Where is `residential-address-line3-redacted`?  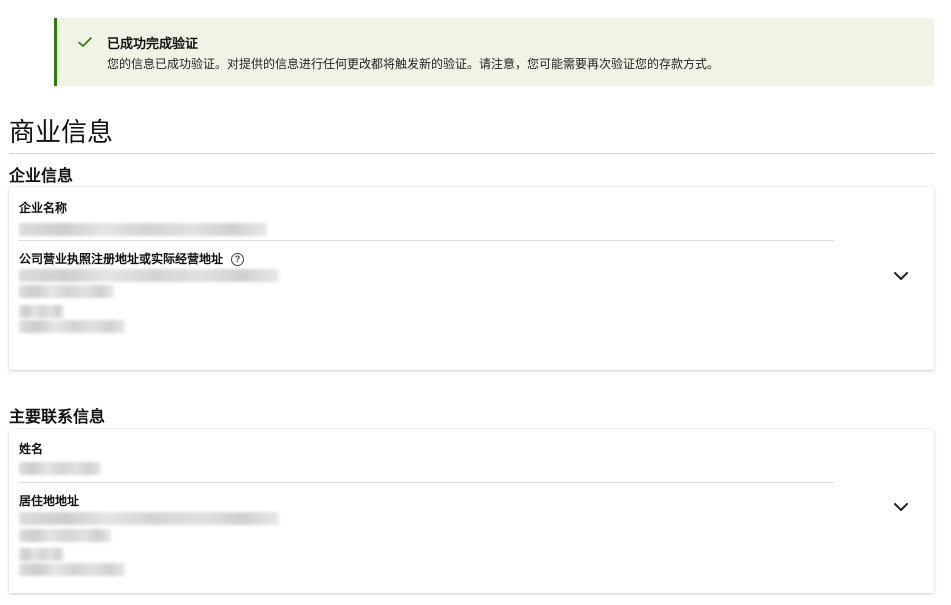
residential-address-line3-redacted is located at coordinates (41, 554).